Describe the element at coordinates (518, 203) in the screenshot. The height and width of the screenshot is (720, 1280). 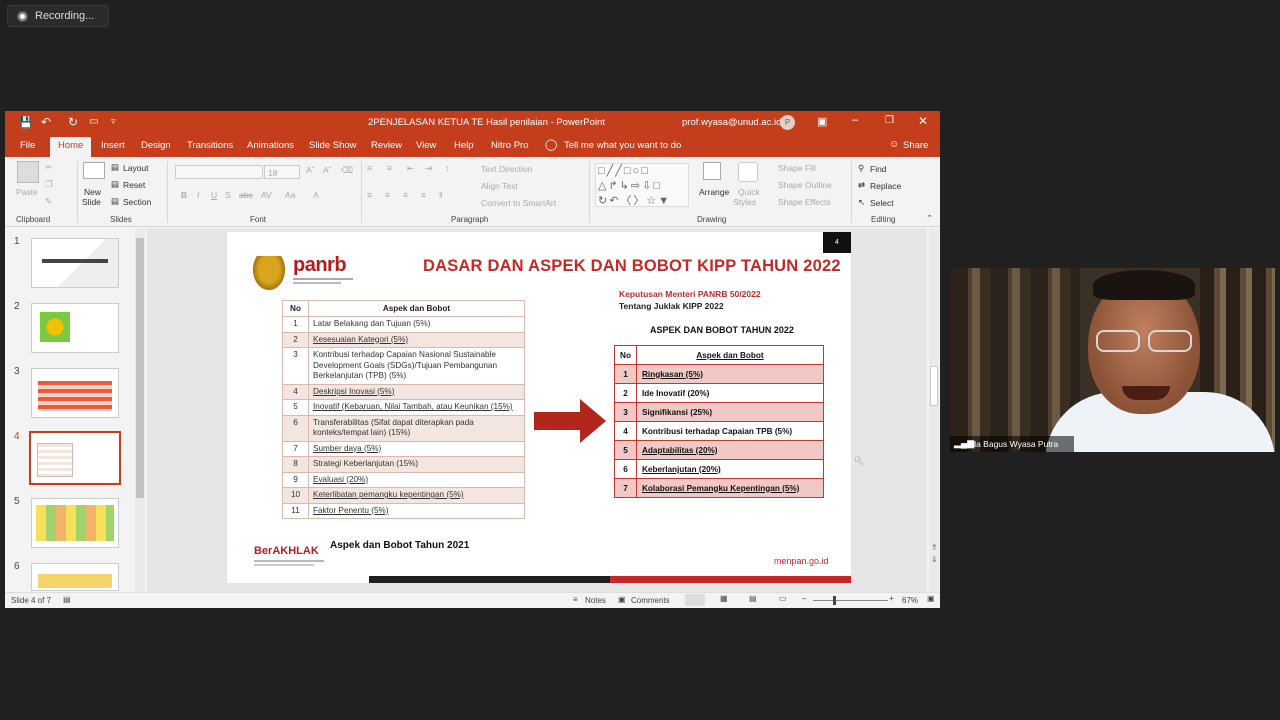
I see `convert-smartart-button: Convert to SmartArt` at that location.